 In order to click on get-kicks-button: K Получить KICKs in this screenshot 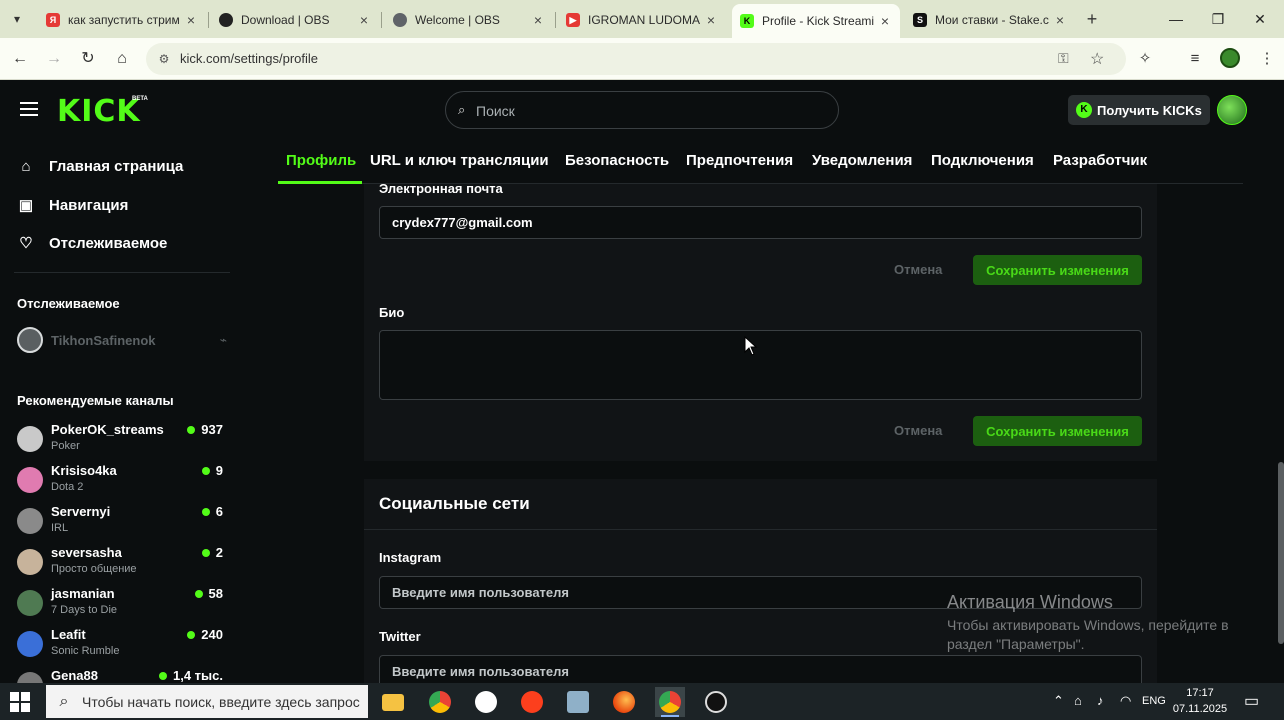, I will do `click(1139, 110)`.